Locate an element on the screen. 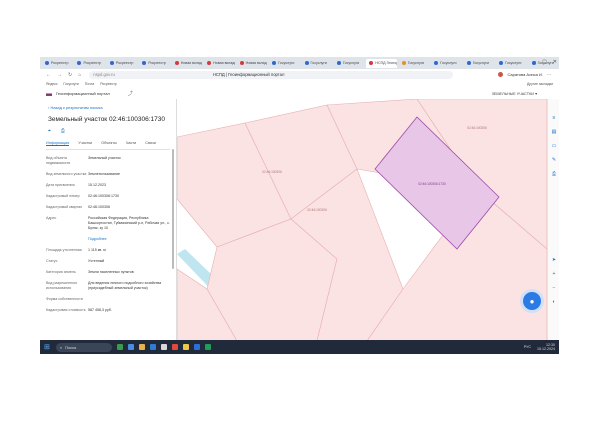 The height and width of the screenshot is (424, 600). bookmark-item: Почта is located at coordinates (89, 84).